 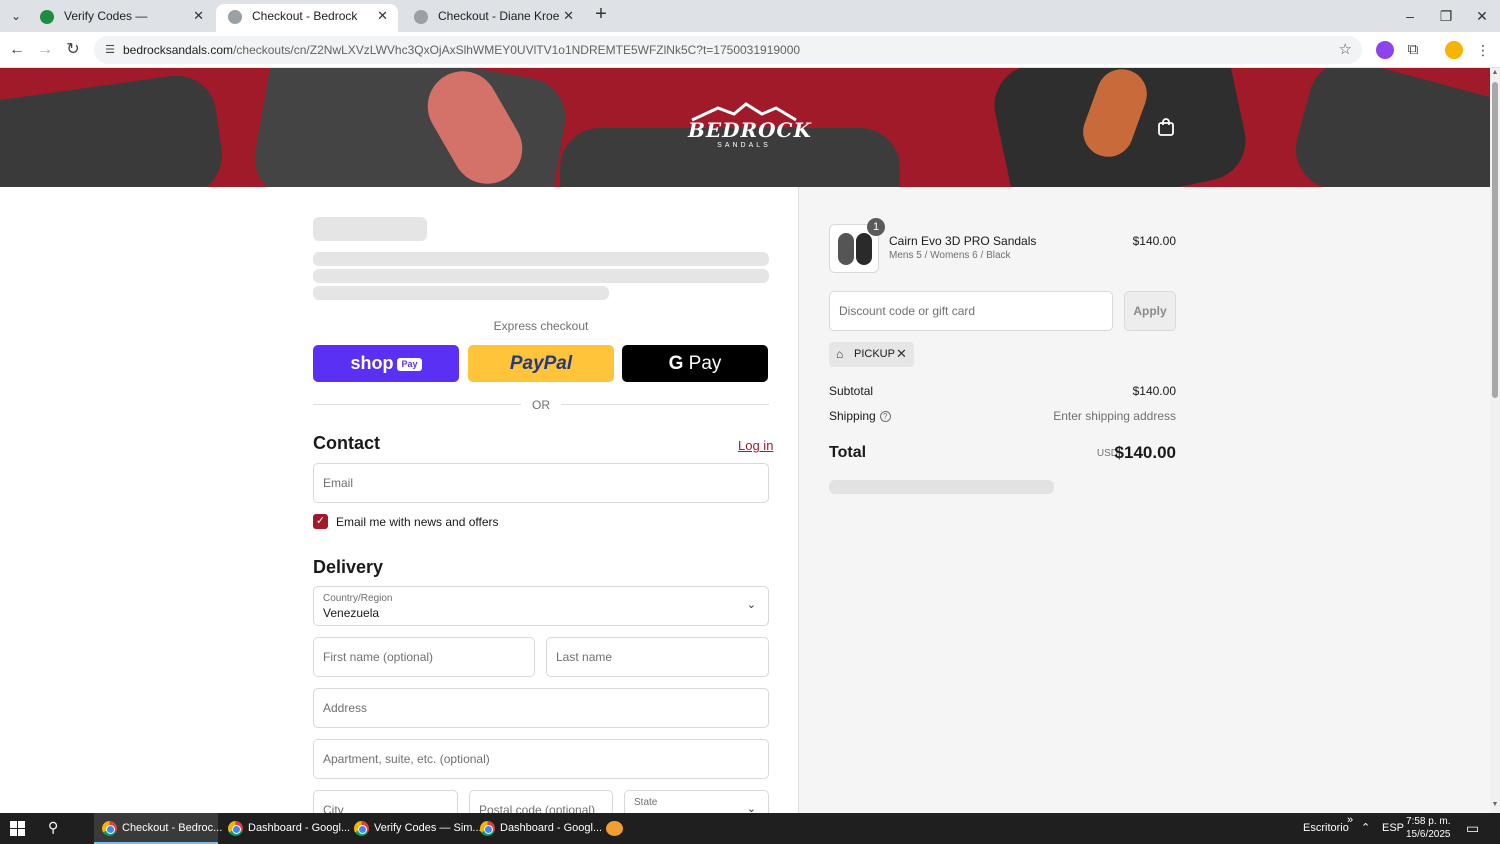 I want to click on bedrock-logo: BEDROCK SANDALS, so click(x=750, y=128).